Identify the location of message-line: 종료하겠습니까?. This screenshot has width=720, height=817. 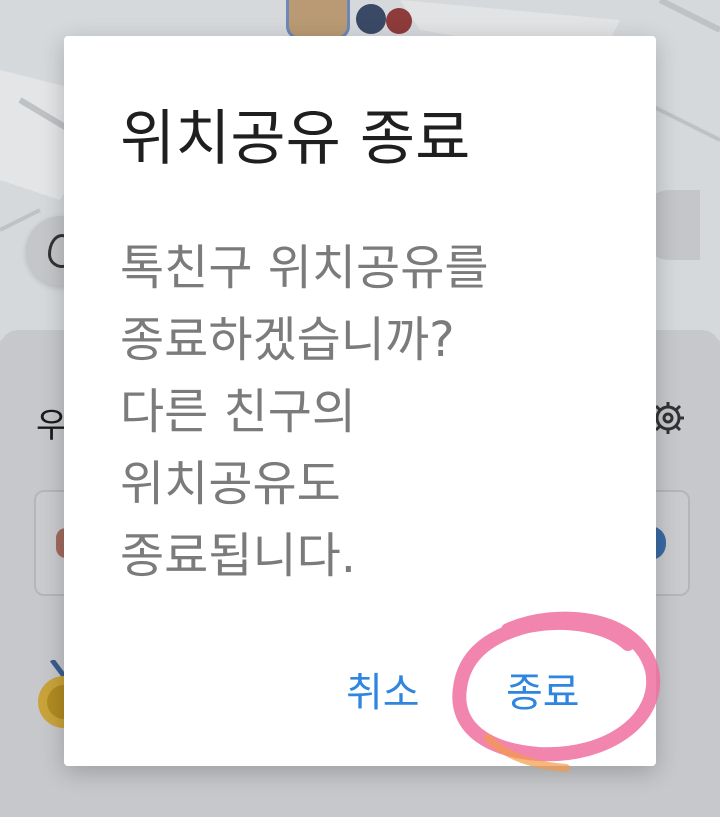
(287, 340).